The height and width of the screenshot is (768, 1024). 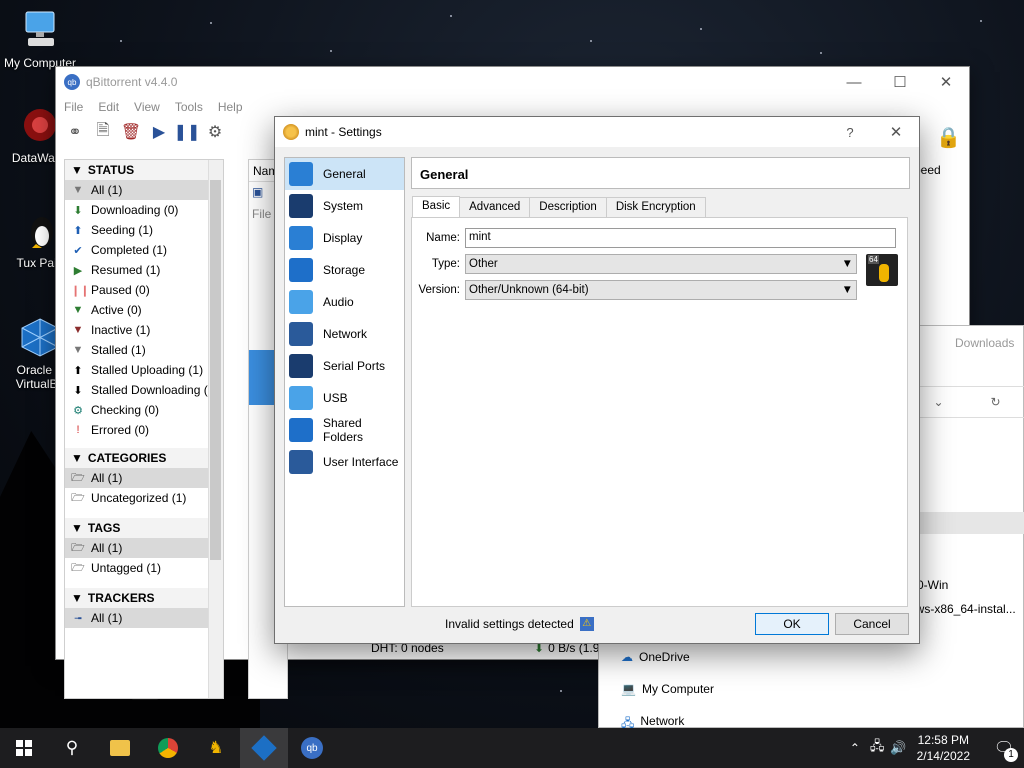 What do you see at coordinates (995, 402) in the screenshot?
I see `refresh-icon: ↻` at bounding box center [995, 402].